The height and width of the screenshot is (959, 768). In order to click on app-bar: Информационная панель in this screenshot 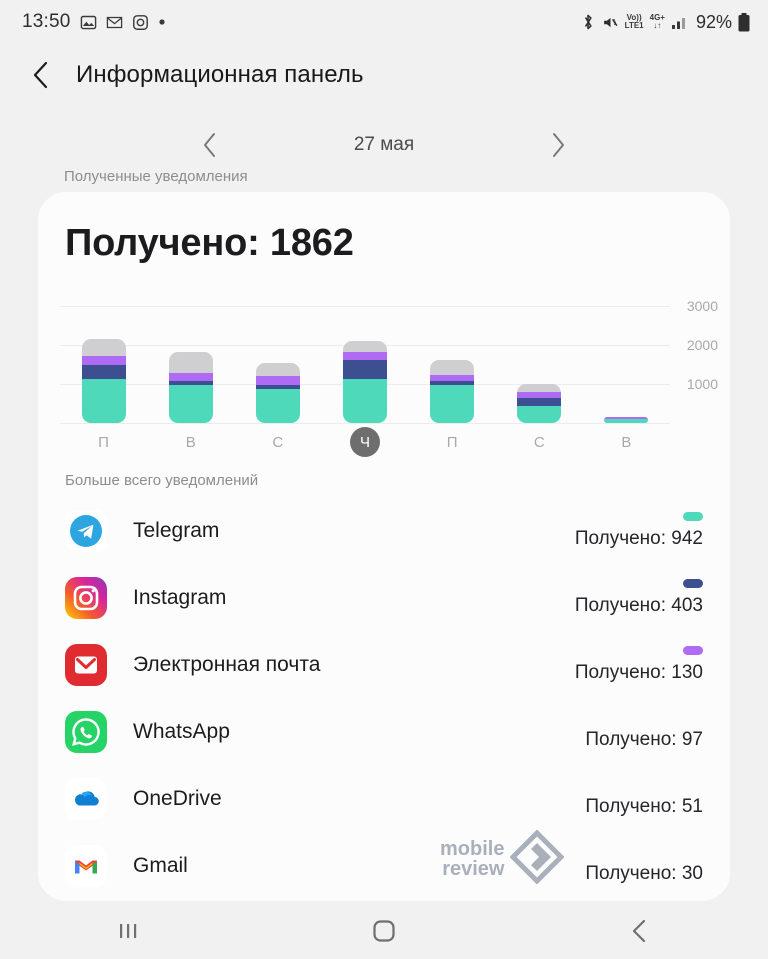, I will do `click(384, 75)`.